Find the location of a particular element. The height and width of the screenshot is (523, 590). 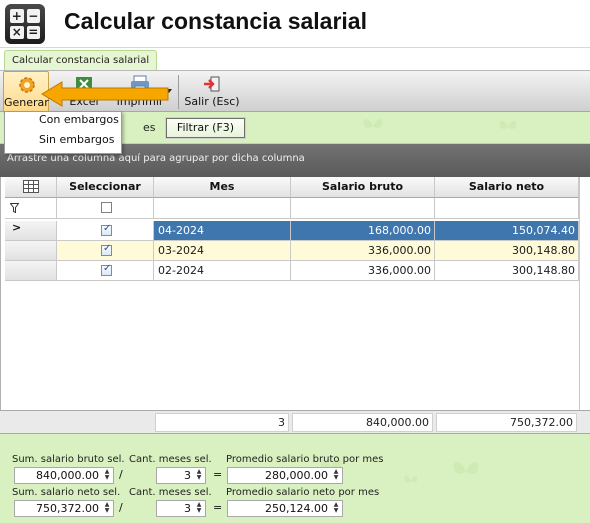

generar-dropdown-menu: Con embargos Sin embargos is located at coordinates (63, 132).